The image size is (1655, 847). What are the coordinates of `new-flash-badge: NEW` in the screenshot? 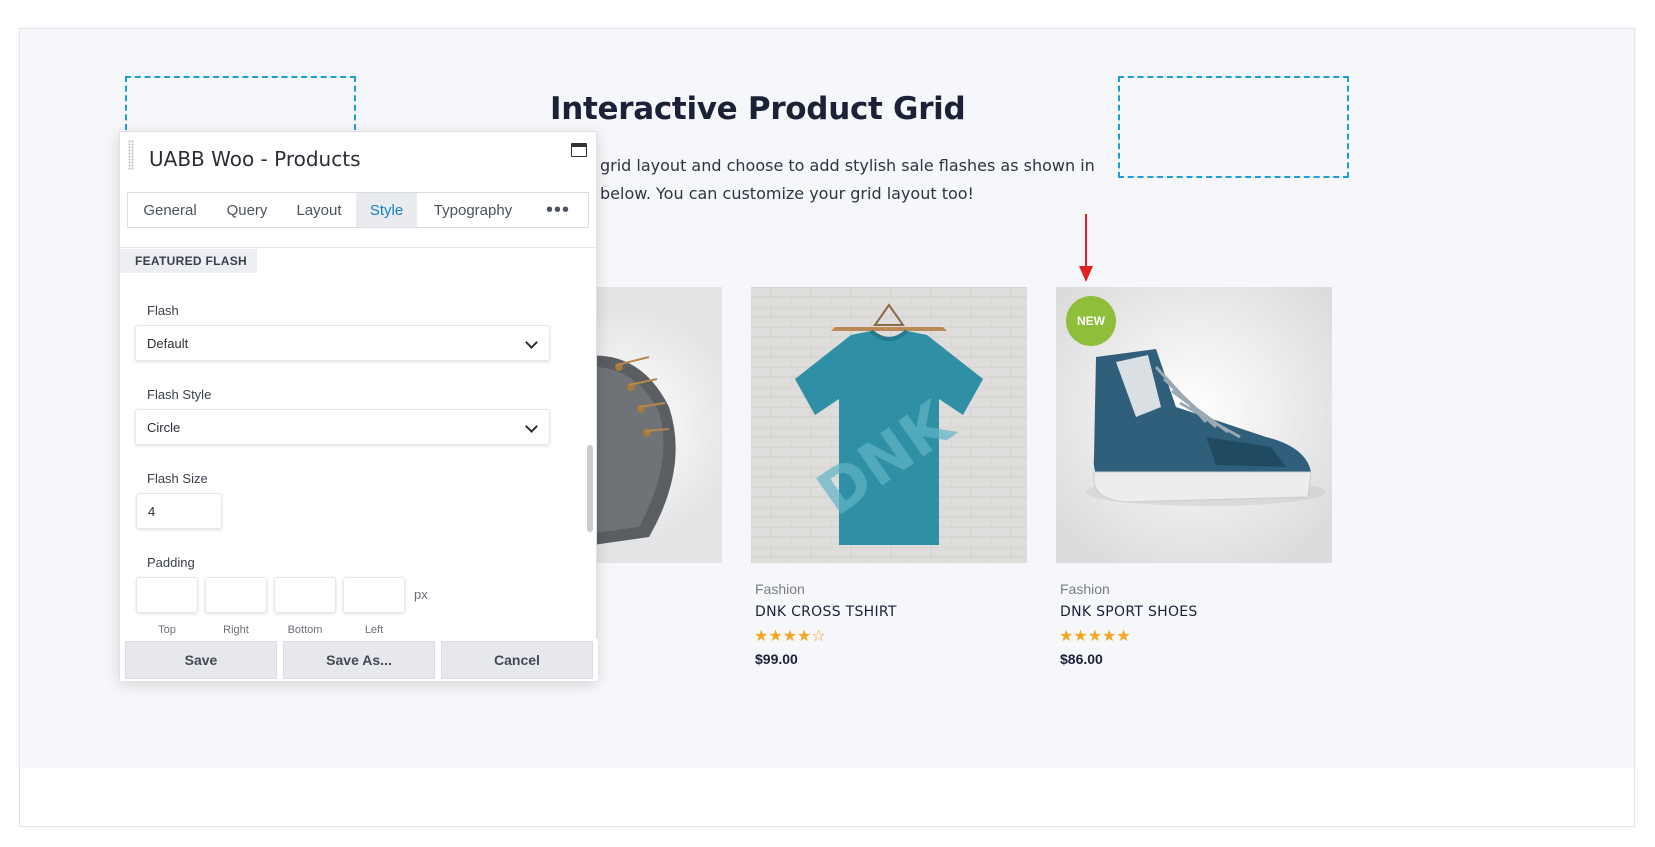 It's located at (1091, 321).